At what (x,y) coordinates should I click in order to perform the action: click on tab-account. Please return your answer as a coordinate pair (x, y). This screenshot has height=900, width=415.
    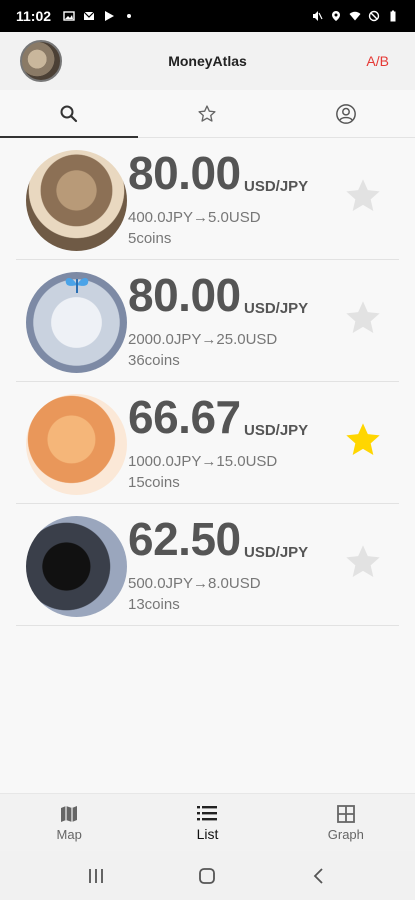
    Looking at the image, I should click on (346, 113).